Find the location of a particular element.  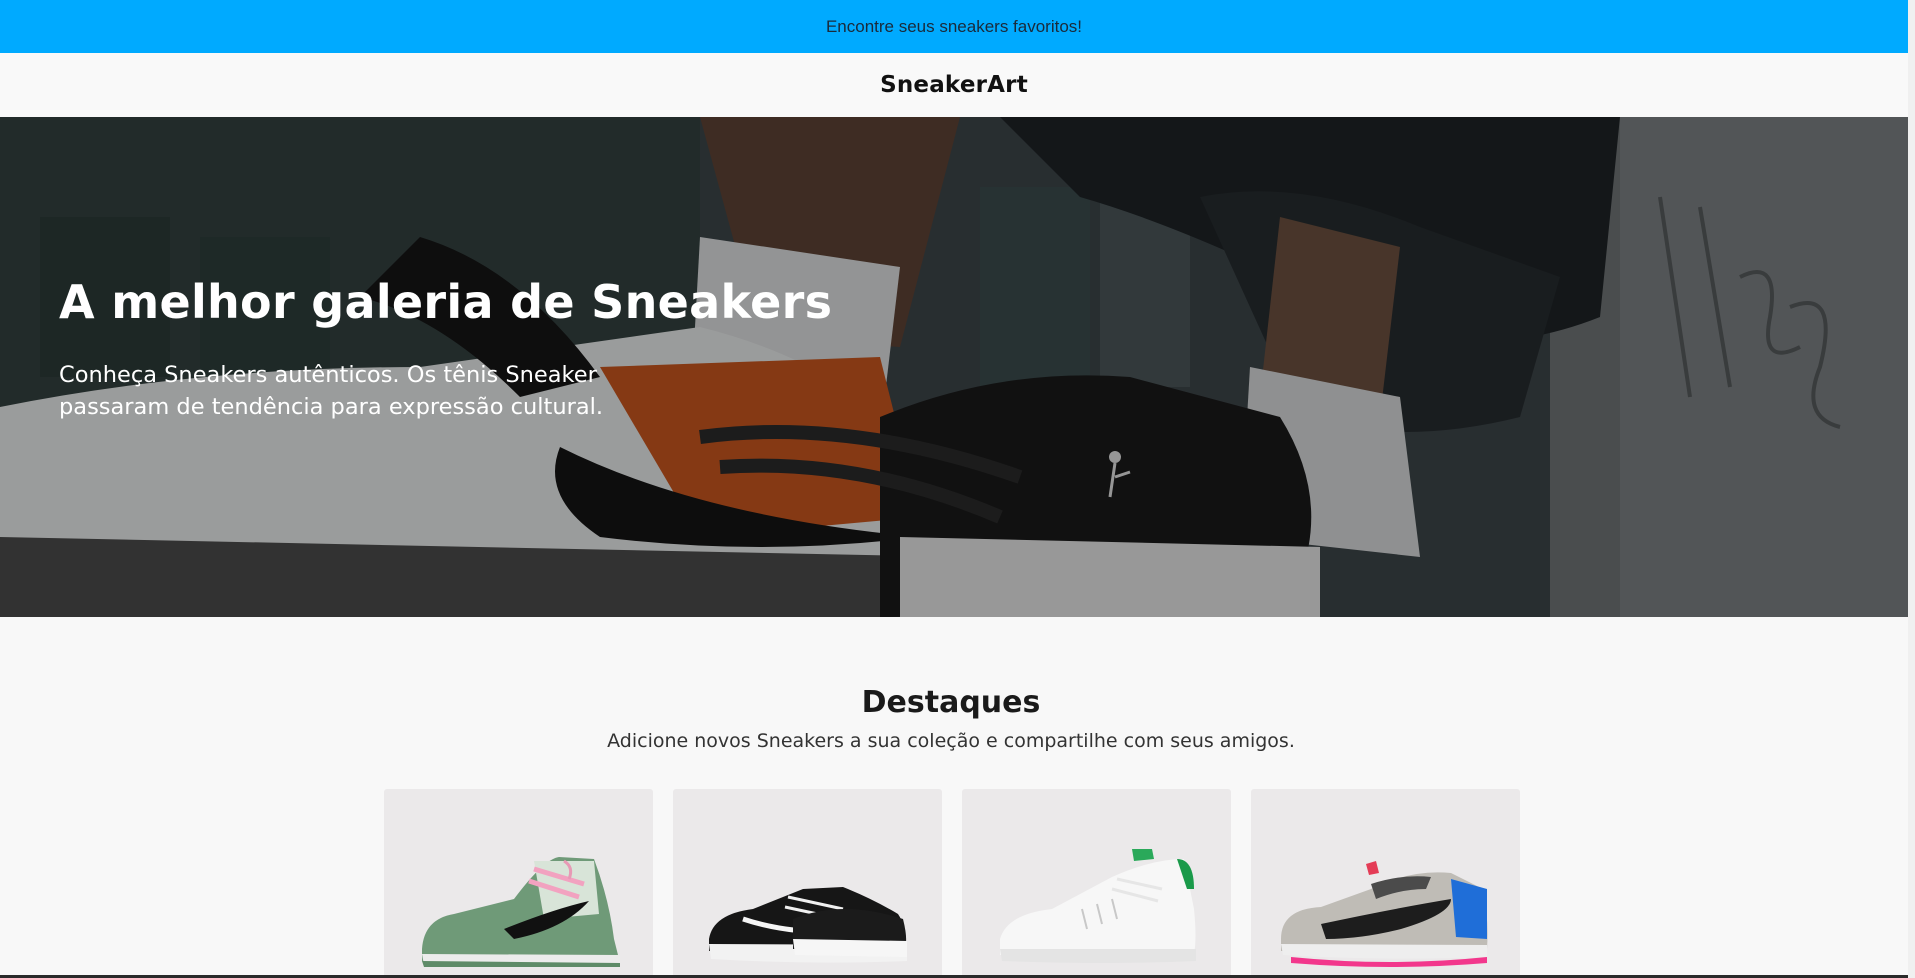

highlights-title: Destaques is located at coordinates (951, 702).